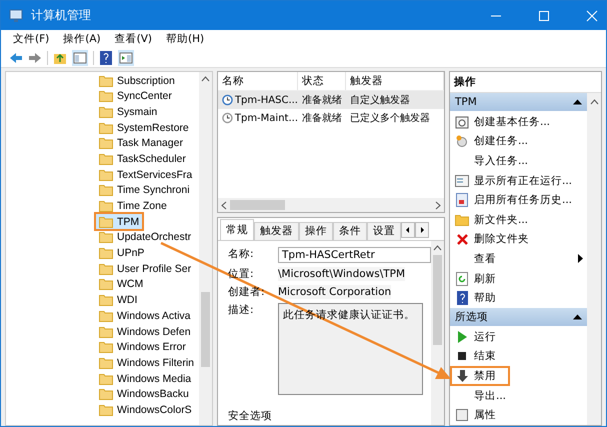  Describe the element at coordinates (185, 40) in the screenshot. I see `menu-item: 帮助(H)` at that location.